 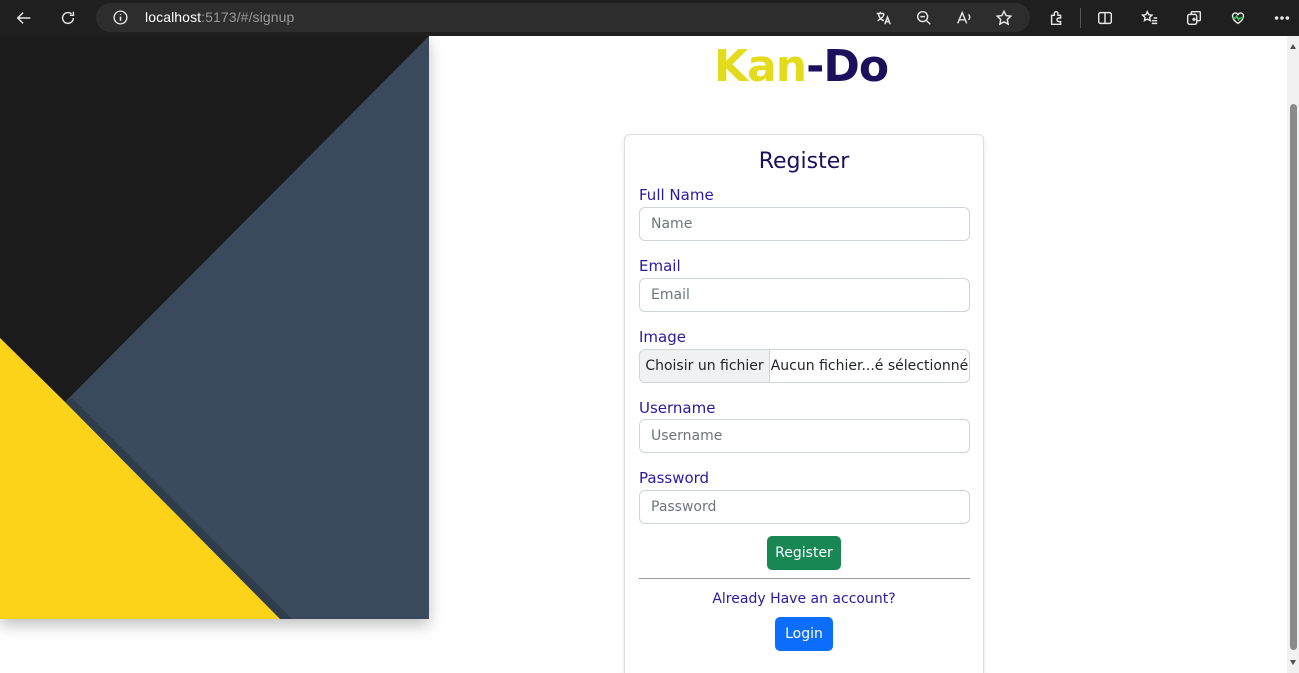 What do you see at coordinates (1105, 18) in the screenshot?
I see `split-screen-icon` at bounding box center [1105, 18].